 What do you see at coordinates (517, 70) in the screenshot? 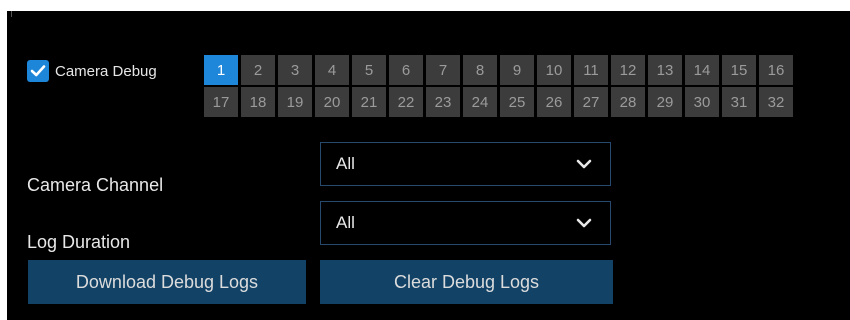
I see `channel-button-9: 9` at bounding box center [517, 70].